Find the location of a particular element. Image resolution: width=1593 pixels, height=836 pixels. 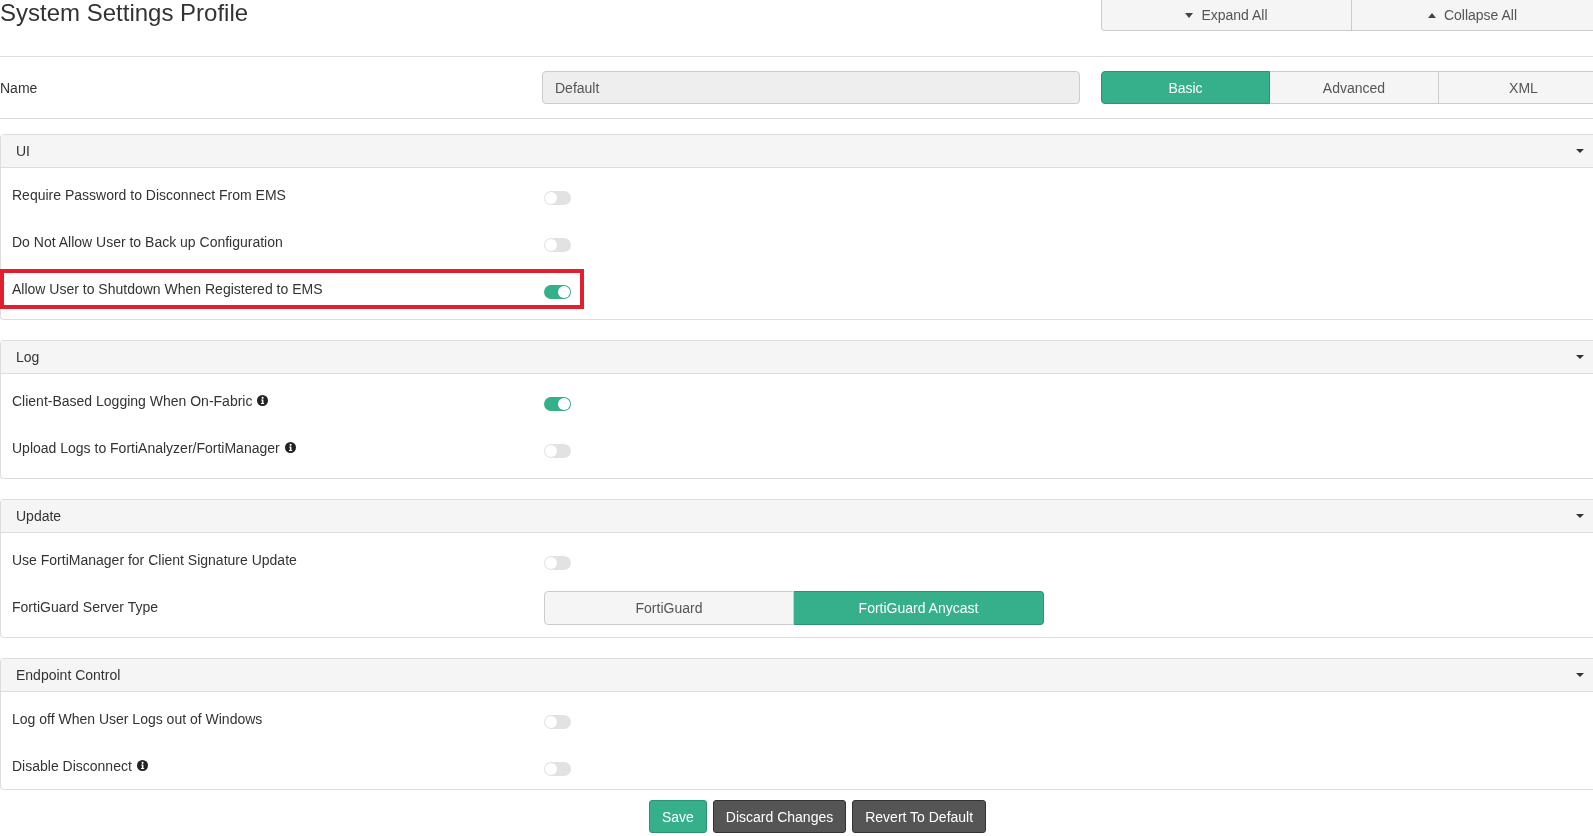

section-title: UI is located at coordinates (23, 151).